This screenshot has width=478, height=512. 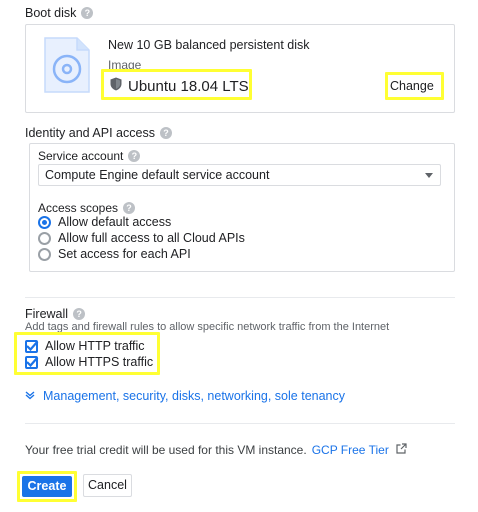 What do you see at coordinates (99, 362) in the screenshot?
I see `checkbox-label: Allow HTTPS traffic` at bounding box center [99, 362].